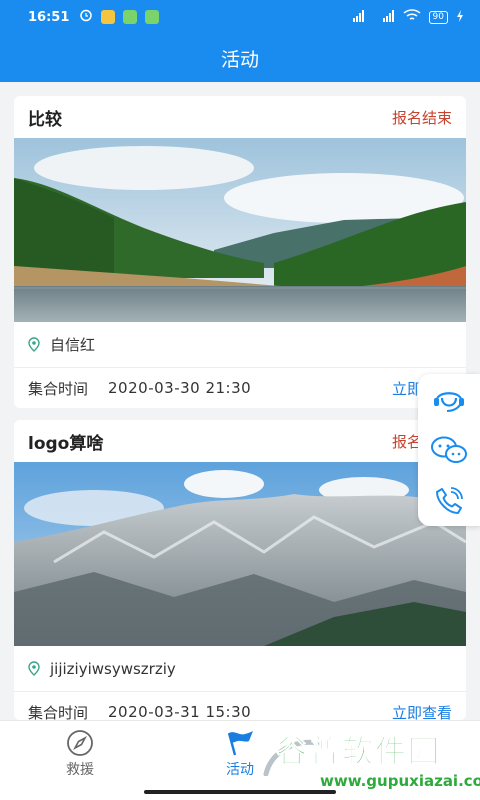 The image size is (480, 800). Describe the element at coordinates (240, 441) in the screenshot. I see `card-header: logo算啥 报名结束` at that location.